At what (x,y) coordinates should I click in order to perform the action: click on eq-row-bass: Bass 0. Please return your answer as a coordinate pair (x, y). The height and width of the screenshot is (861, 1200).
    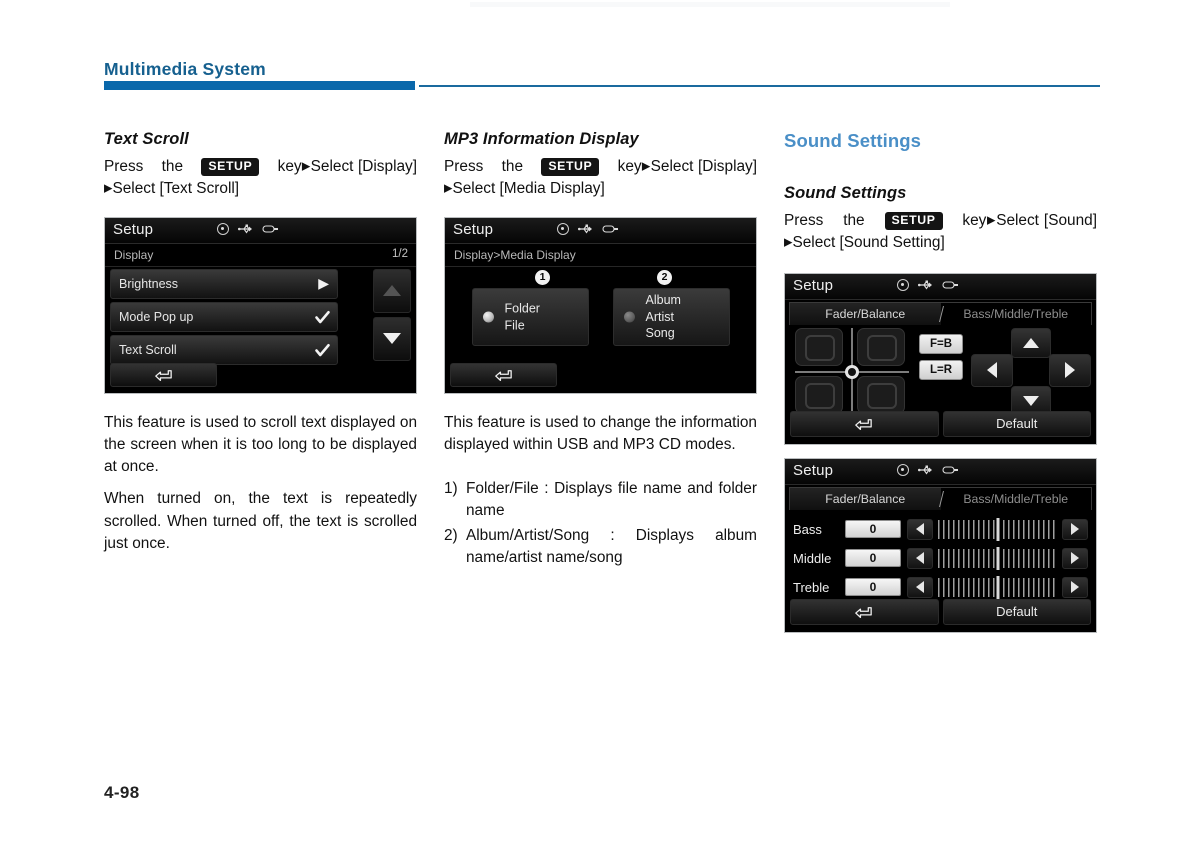
    Looking at the image, I should click on (940, 529).